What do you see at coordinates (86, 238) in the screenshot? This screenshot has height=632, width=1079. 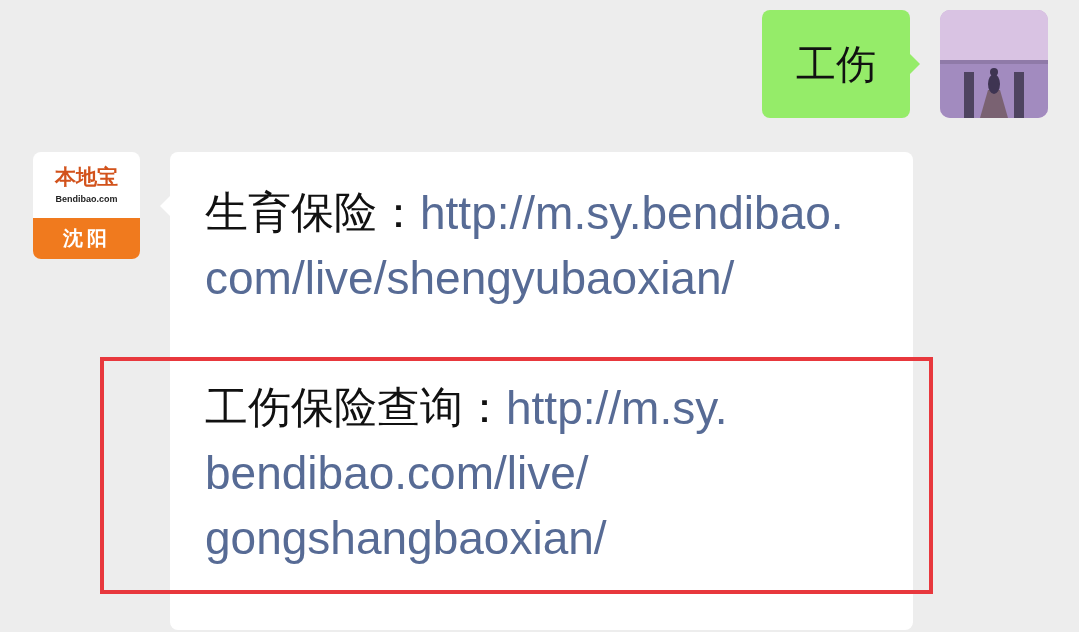 I see `logo-city-text: 沈阳` at bounding box center [86, 238].